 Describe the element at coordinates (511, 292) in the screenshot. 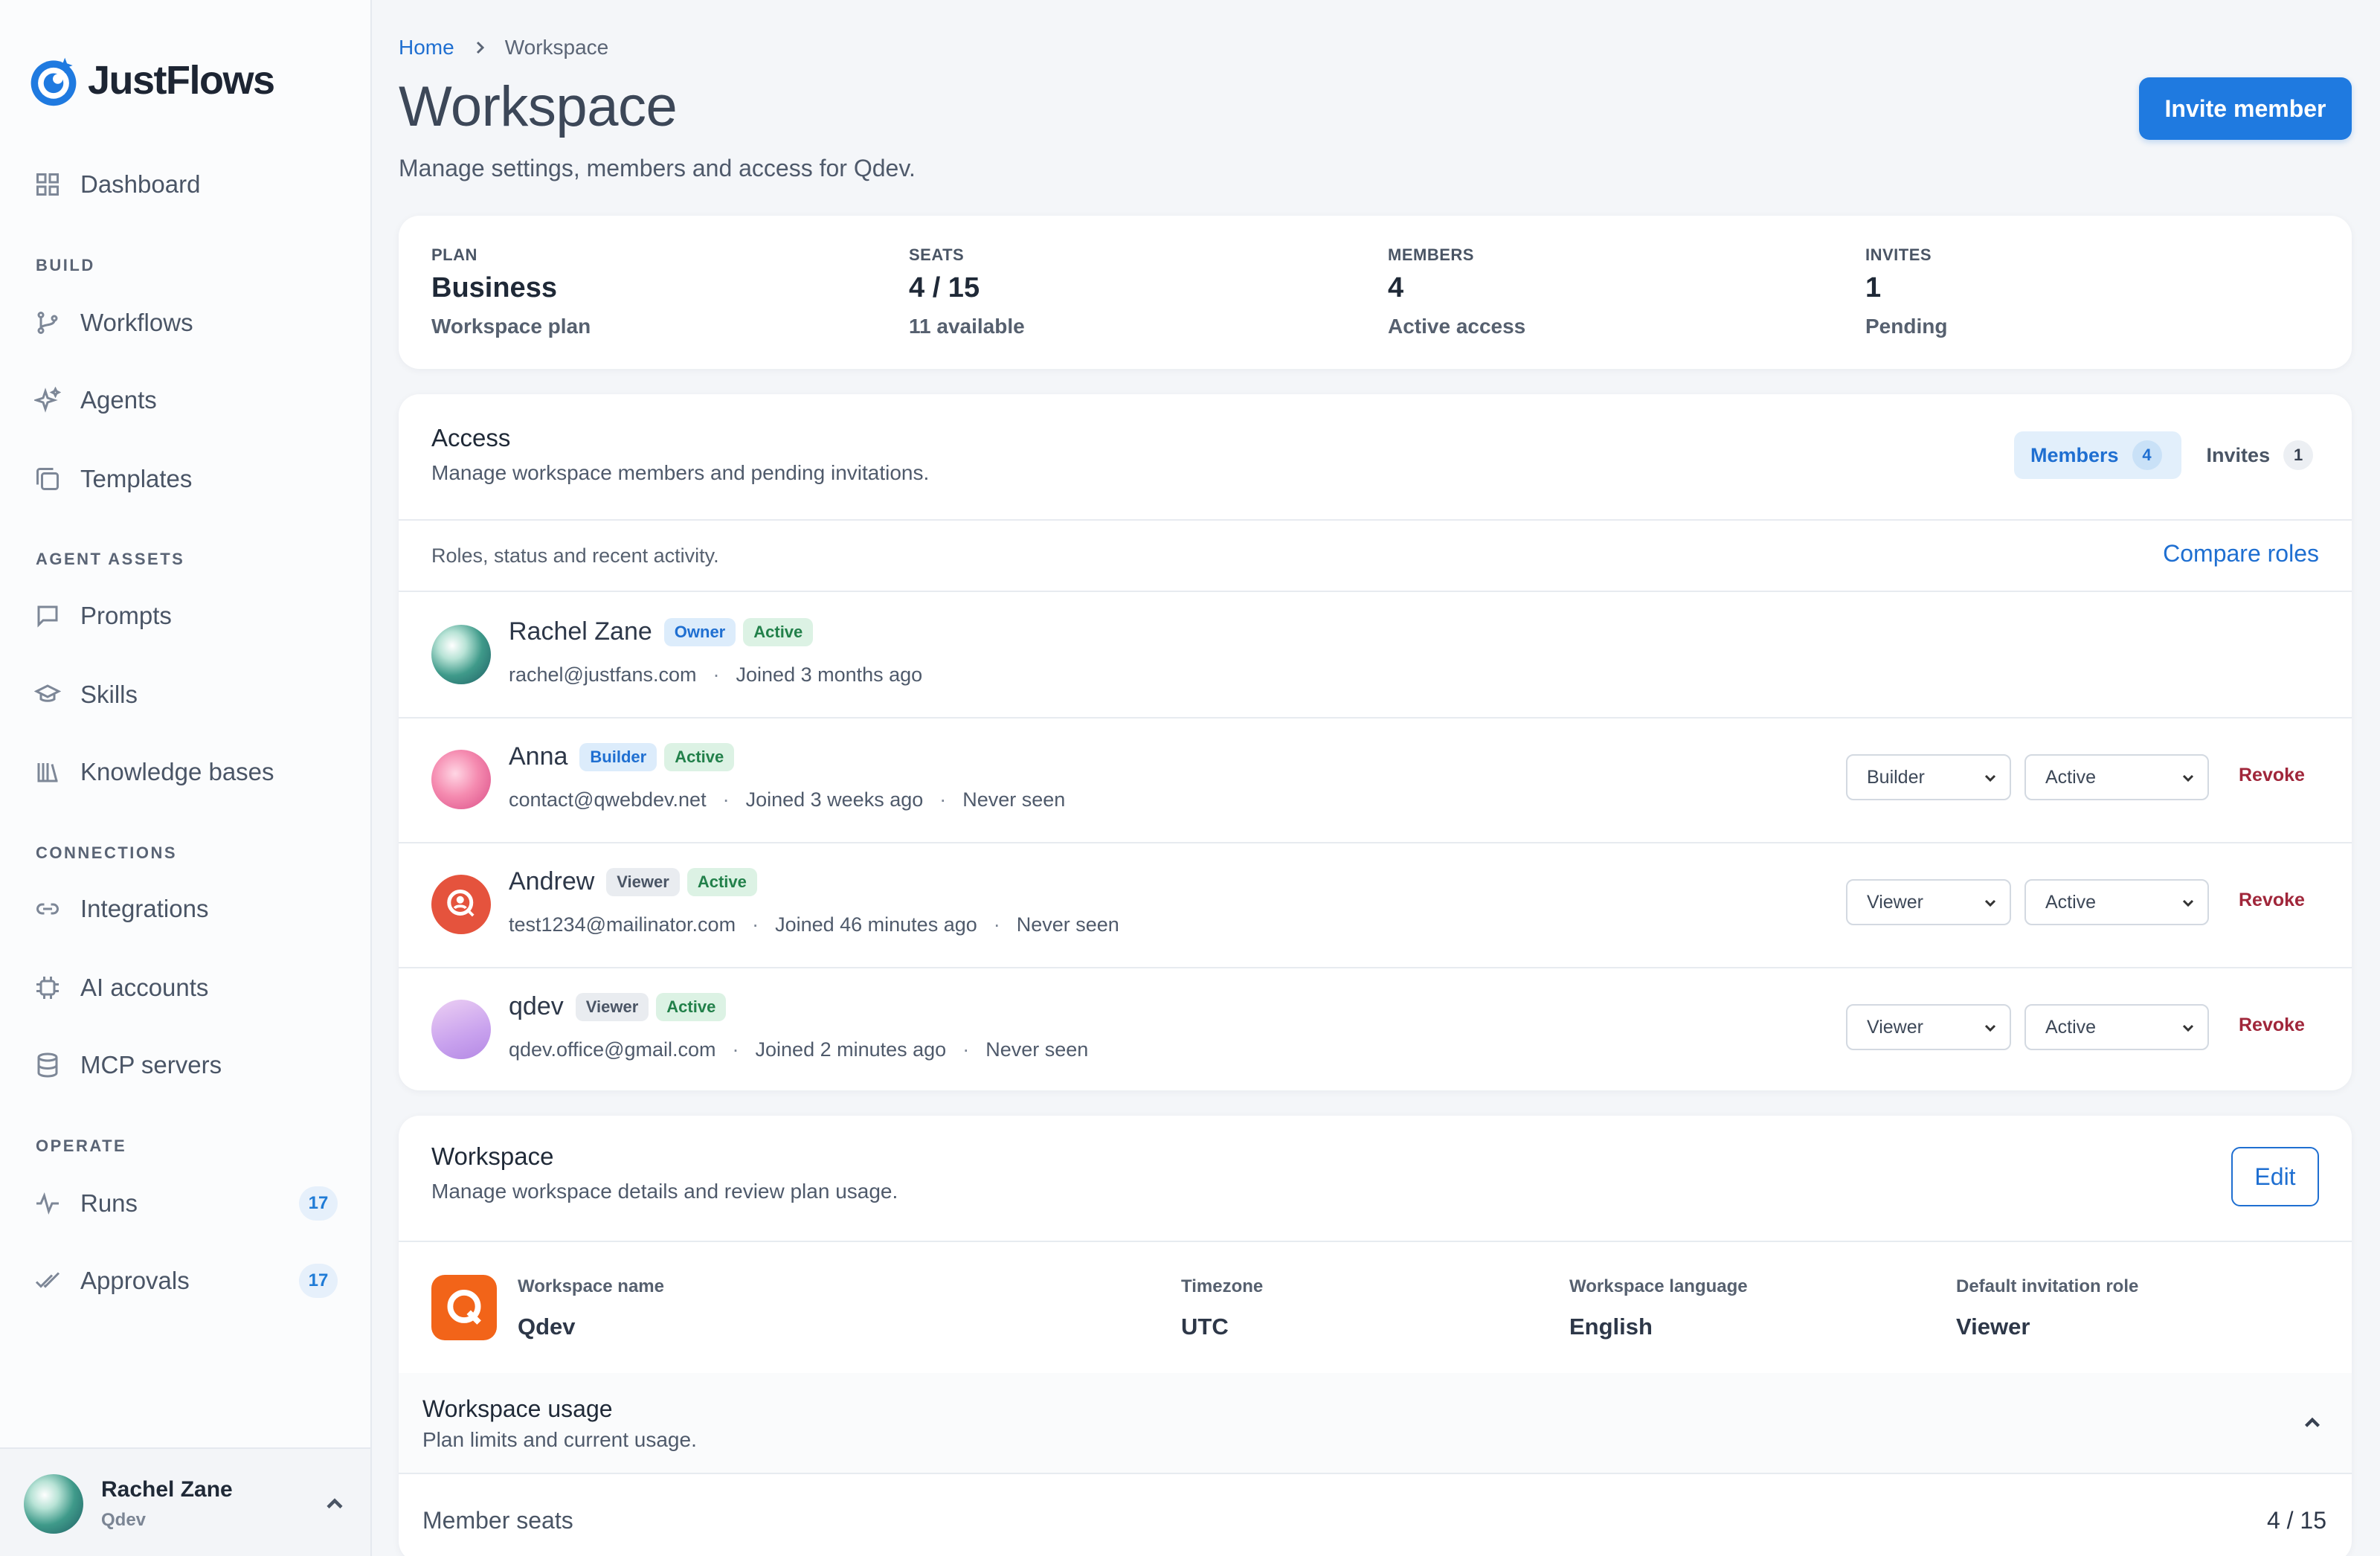

I see `stat-plan: PLAN Business Workspace plan` at that location.